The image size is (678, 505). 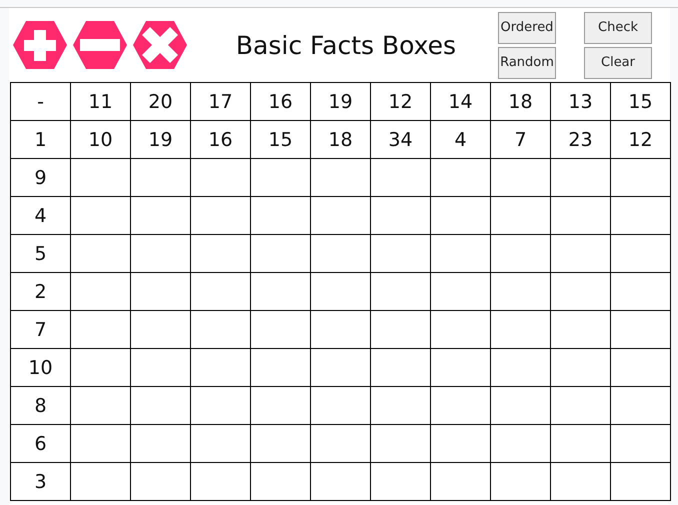 What do you see at coordinates (40, 45) in the screenshot?
I see `plus-icon` at bounding box center [40, 45].